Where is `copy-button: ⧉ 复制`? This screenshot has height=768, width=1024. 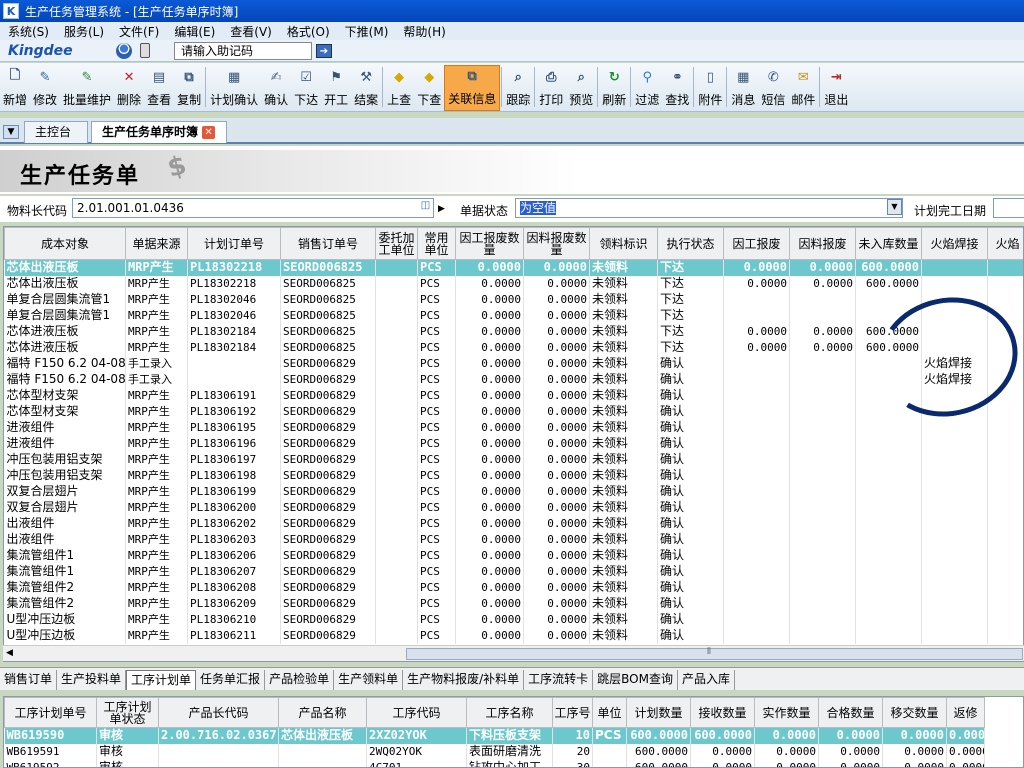
copy-button: ⧉ 复制 is located at coordinates (189, 88).